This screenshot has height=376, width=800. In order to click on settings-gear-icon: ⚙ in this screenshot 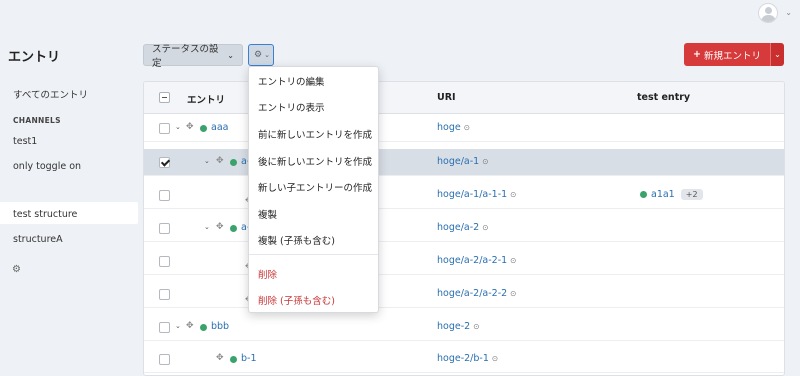, I will do `click(16, 269)`.